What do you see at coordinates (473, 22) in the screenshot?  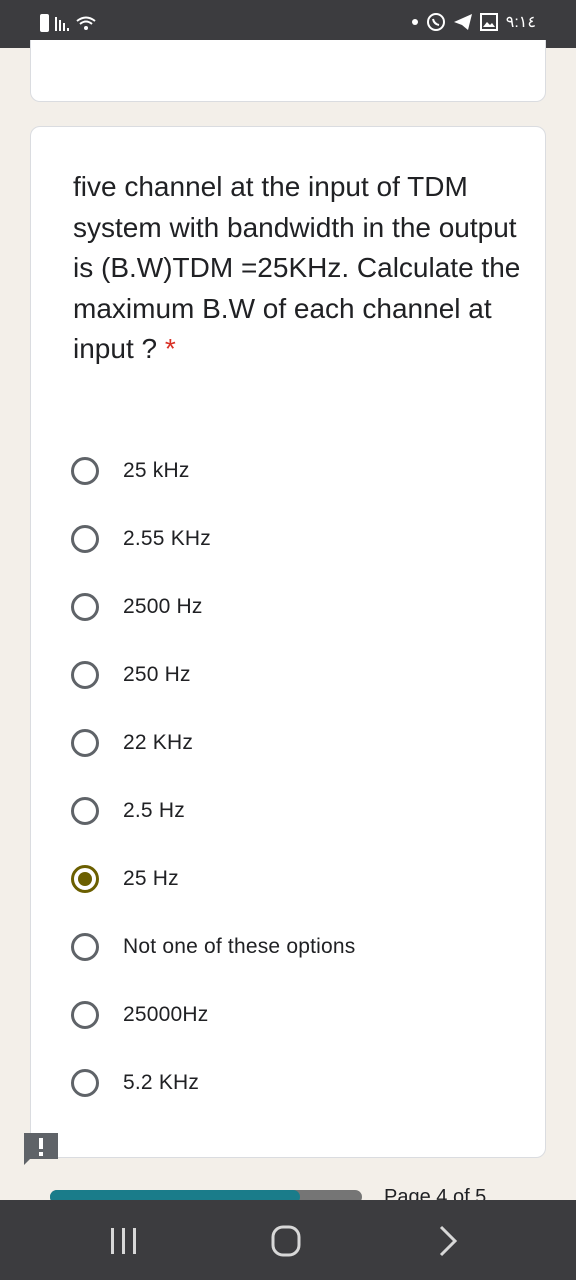 I see `status-right: ٩:١٤` at bounding box center [473, 22].